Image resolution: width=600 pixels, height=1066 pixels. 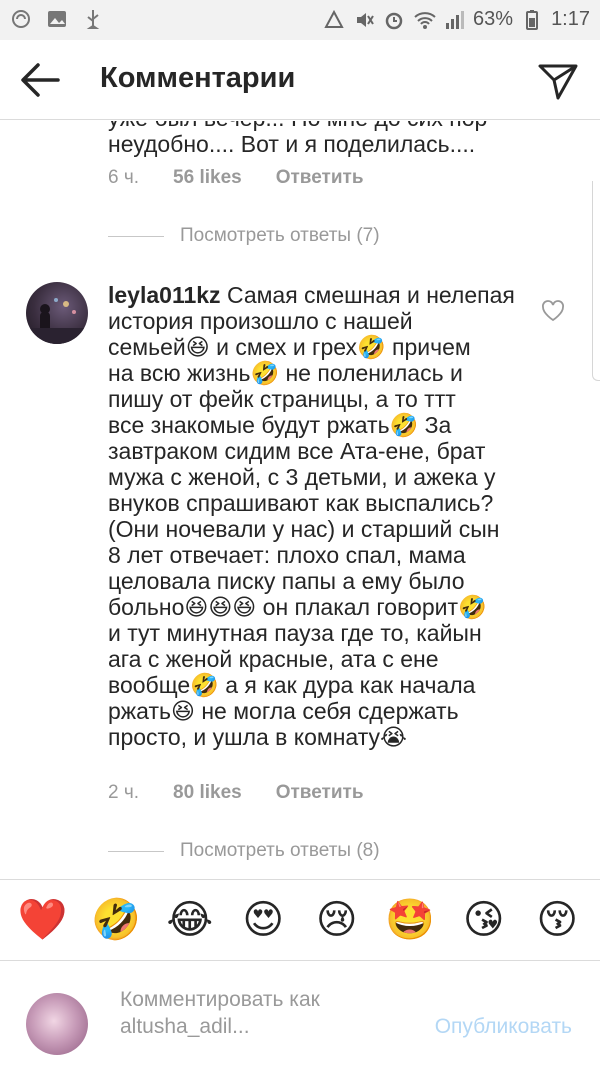 I want to click on avatar-photo, so click(x=57, y=321).